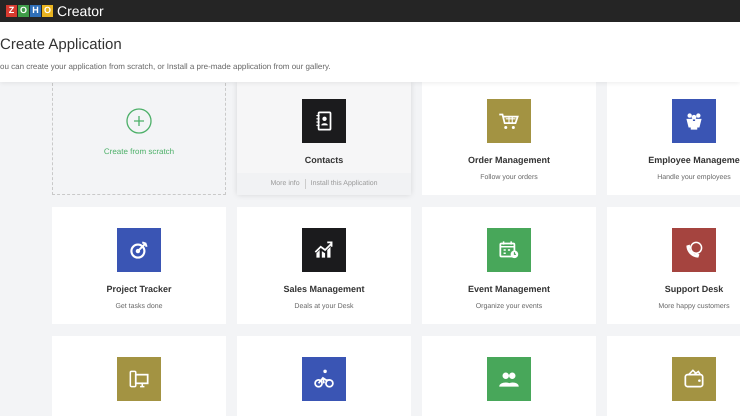 This screenshot has height=416, width=740. What do you see at coordinates (166, 67) in the screenshot?
I see `page-subtitle: ou can create your application from scratch, or Install a pre-made application from our gallery.` at bounding box center [166, 67].